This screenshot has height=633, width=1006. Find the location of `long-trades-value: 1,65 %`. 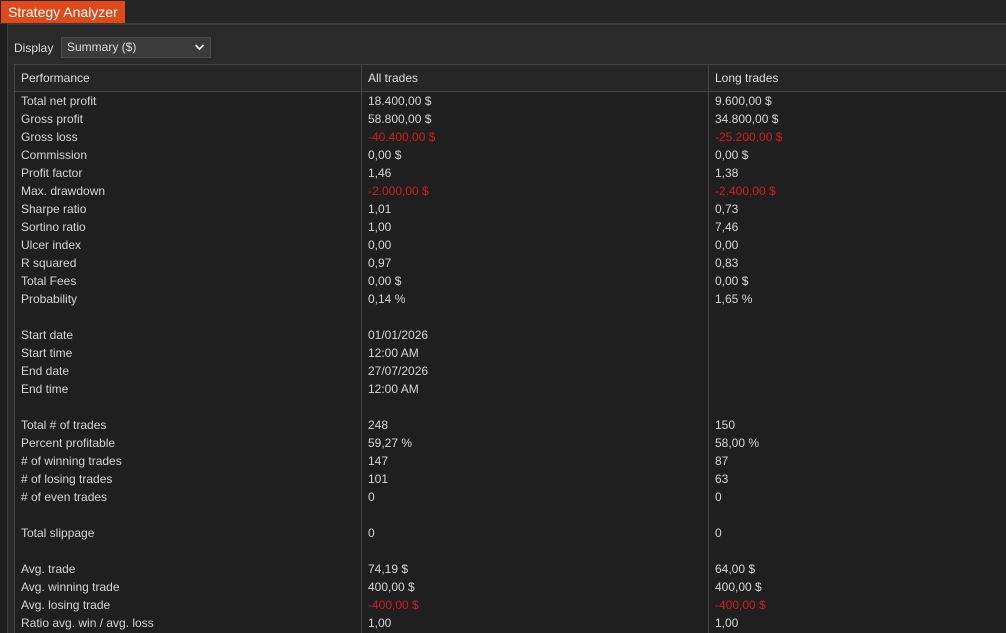

long-trades-value: 1,65 % is located at coordinates (734, 299).